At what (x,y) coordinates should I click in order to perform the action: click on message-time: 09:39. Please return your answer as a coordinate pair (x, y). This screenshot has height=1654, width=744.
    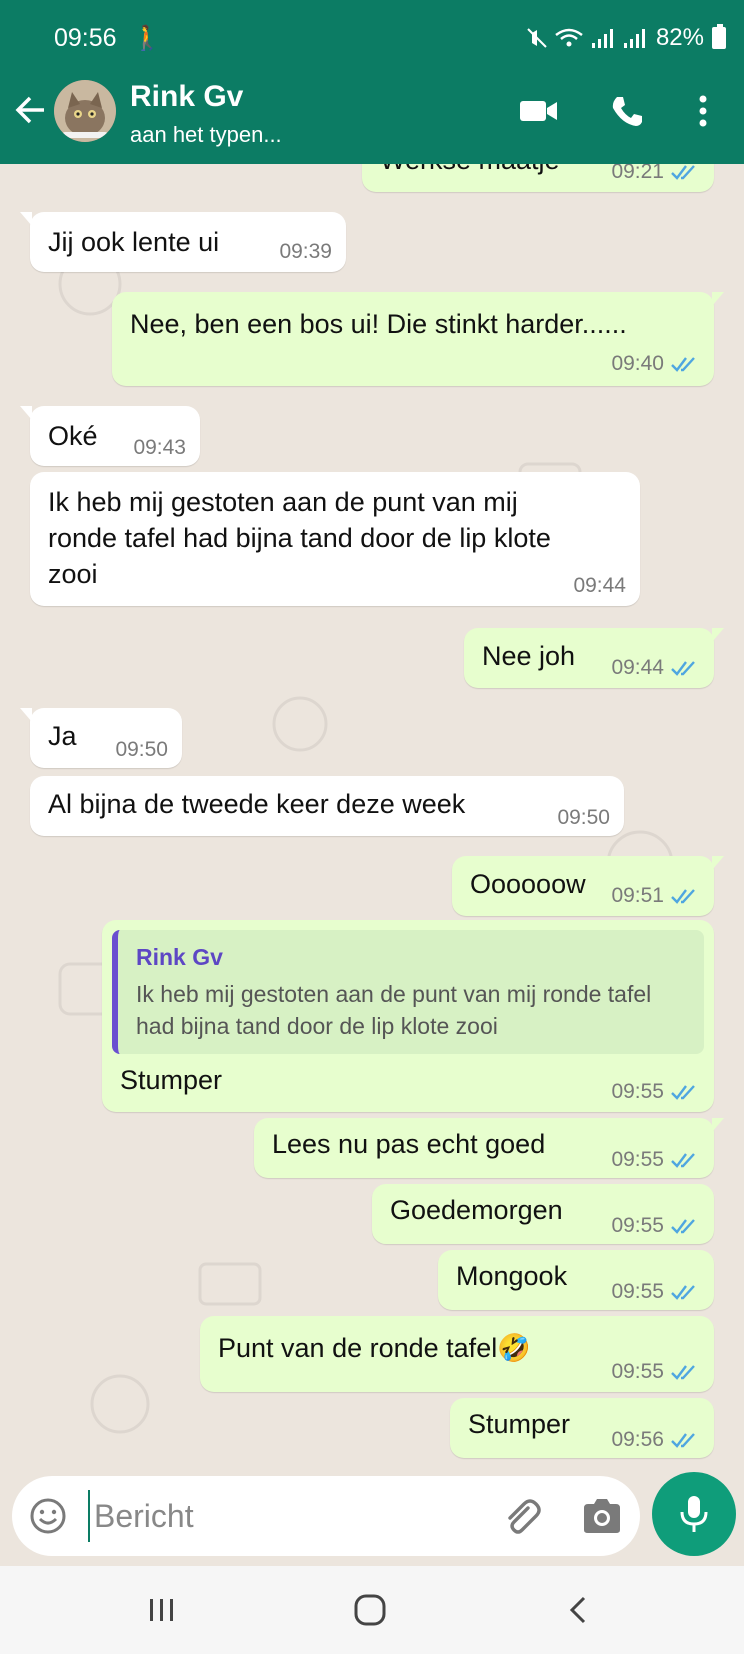
    Looking at the image, I should click on (305, 251).